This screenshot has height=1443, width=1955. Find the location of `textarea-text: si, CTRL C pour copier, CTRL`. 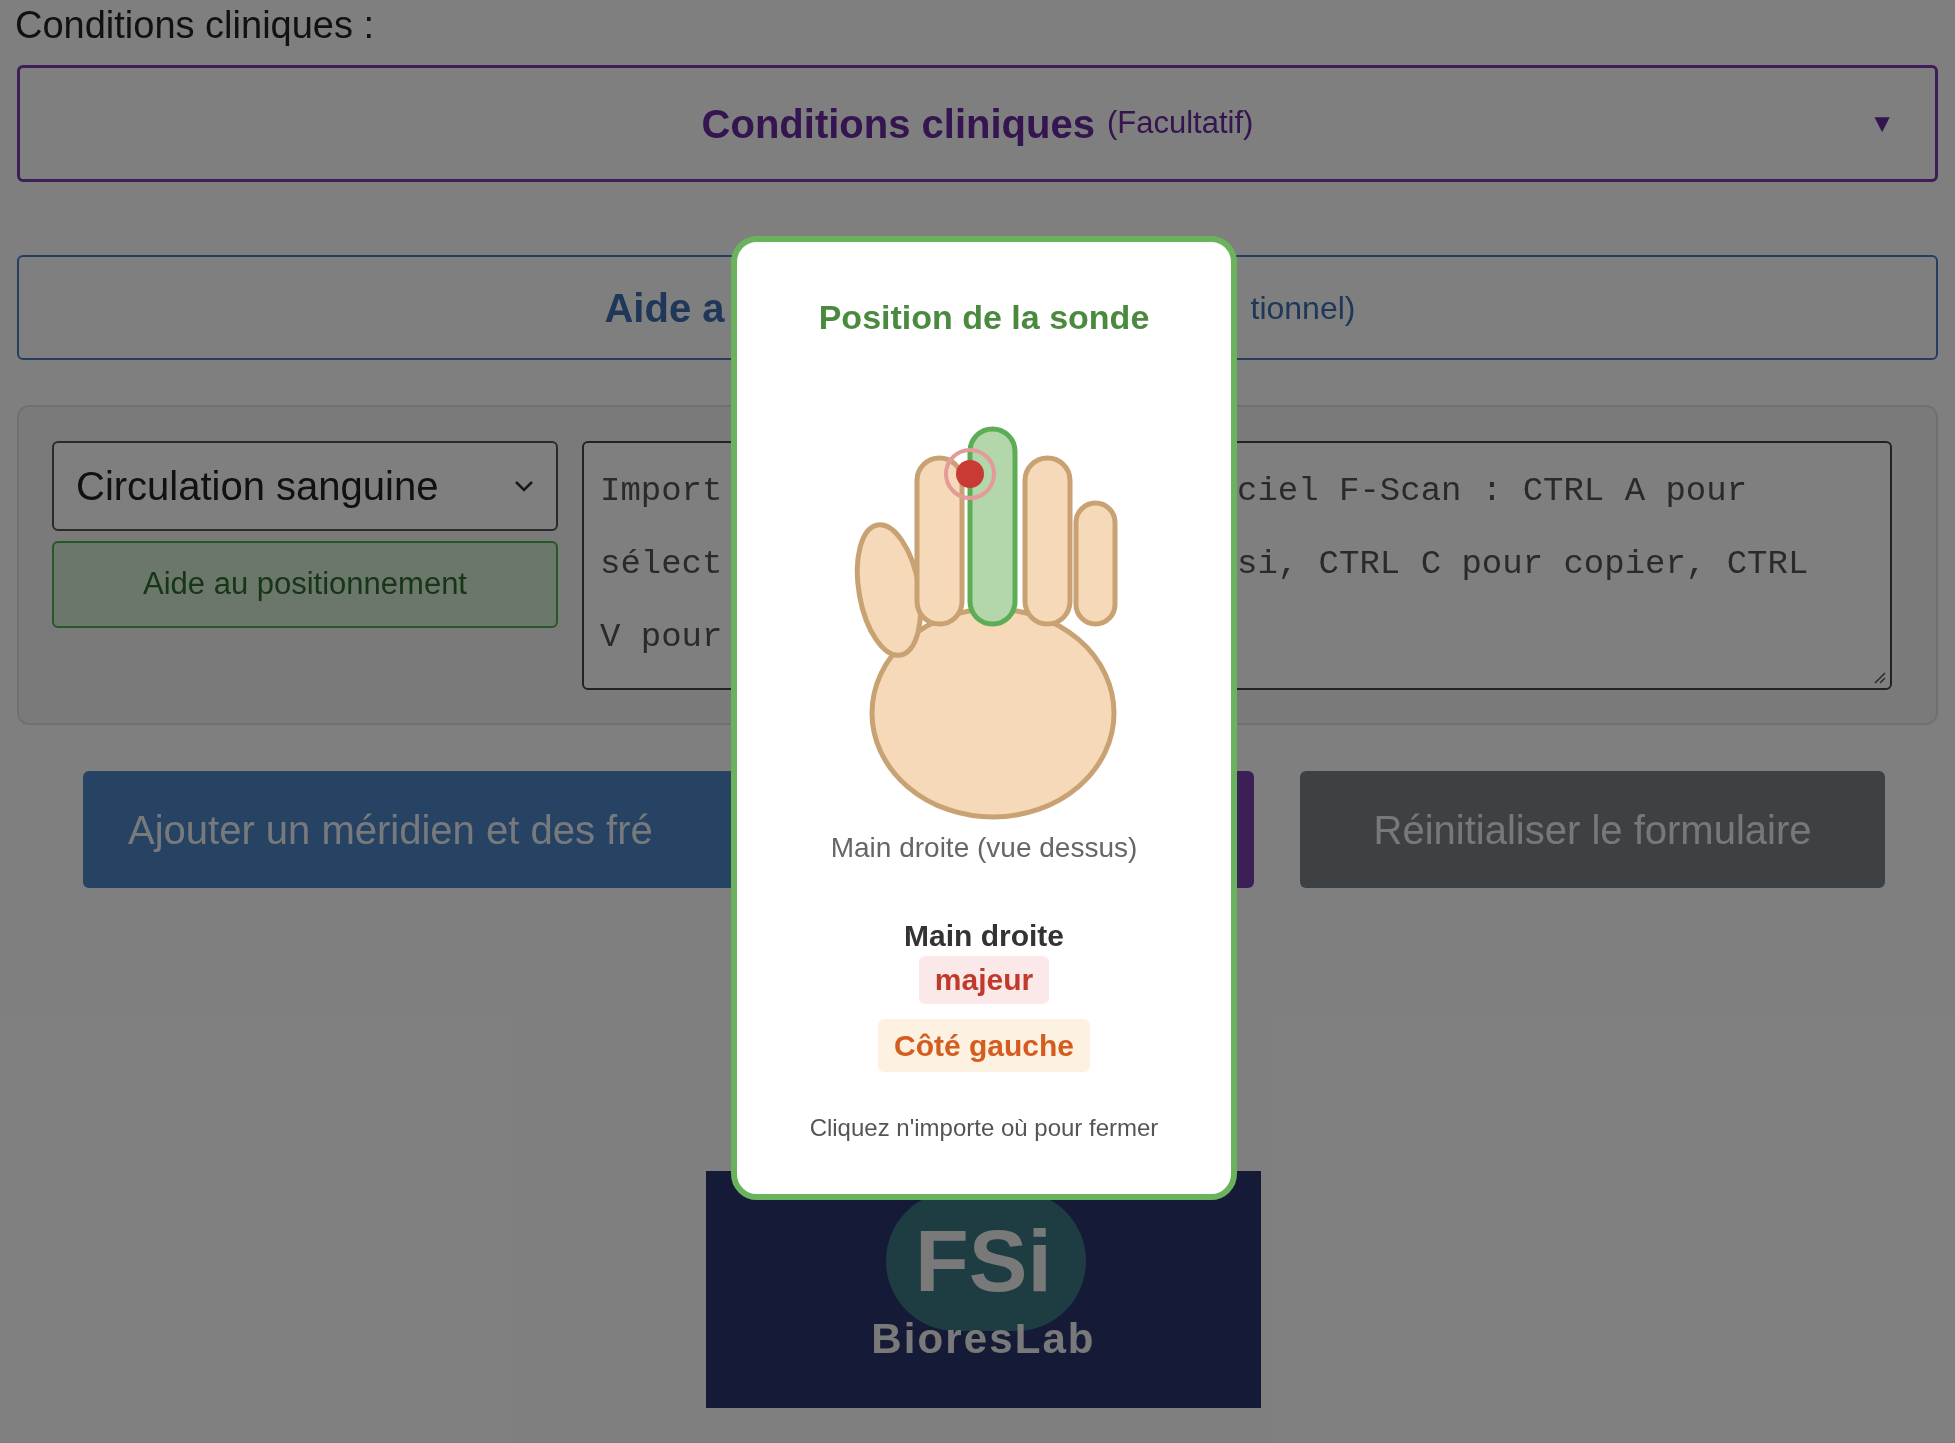

textarea-text: si, CTRL C pour copier, CTRL is located at coordinates (1523, 564).